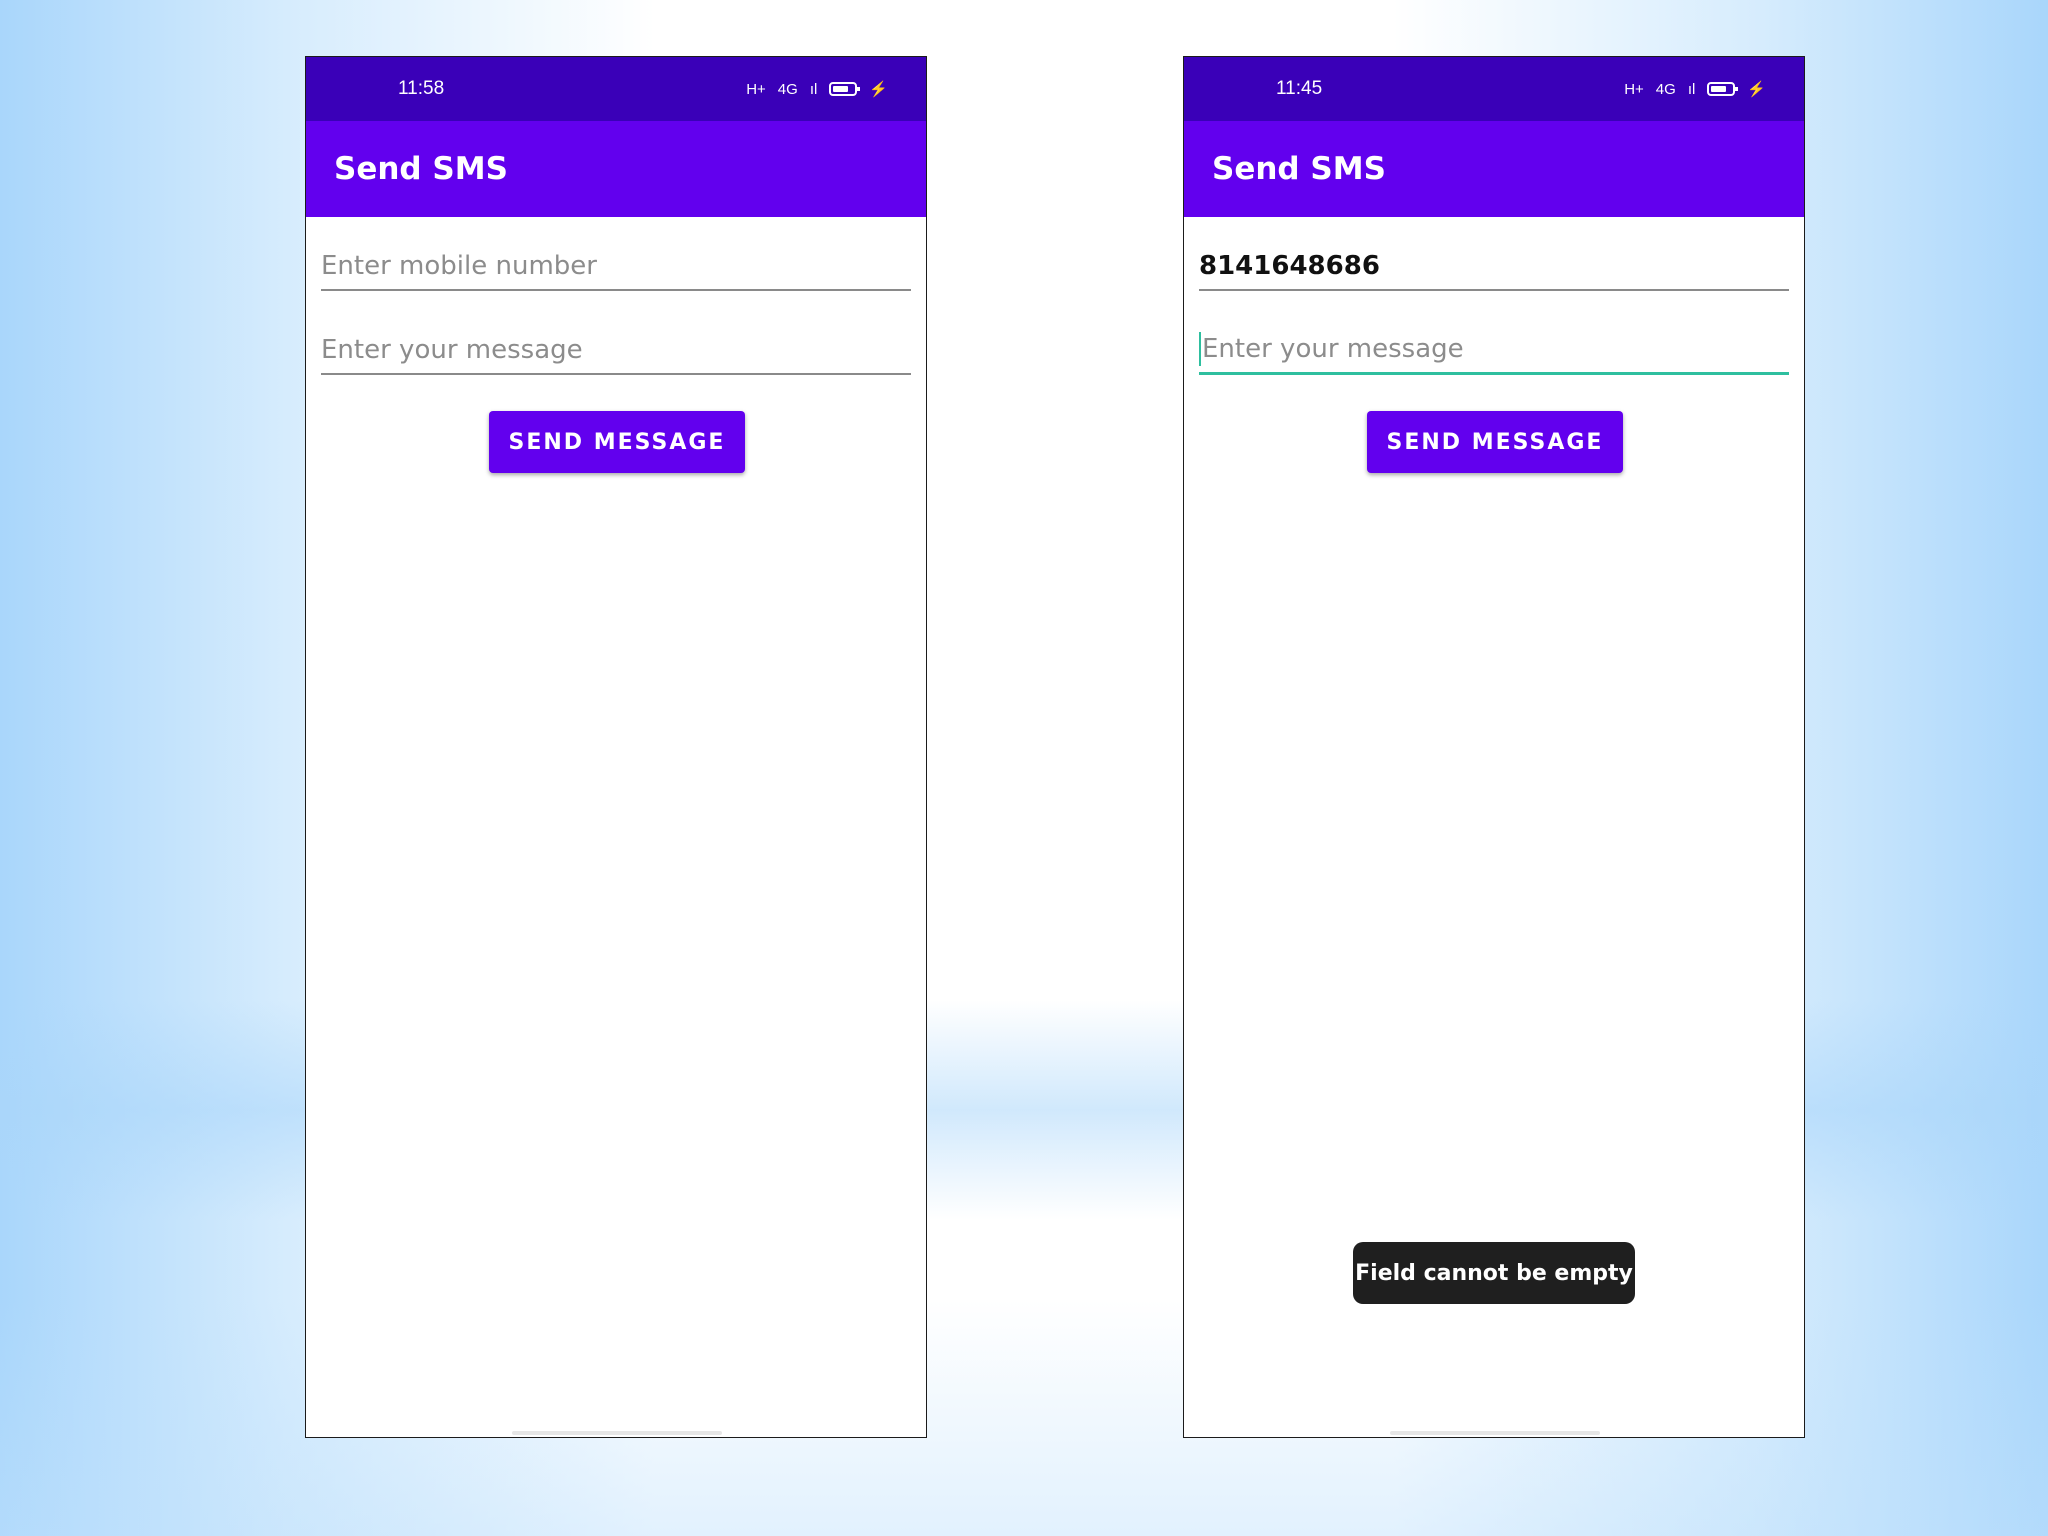 This screenshot has width=2048, height=1536. What do you see at coordinates (616, 265) in the screenshot?
I see `mobile-number-input: Enter mobile number` at bounding box center [616, 265].